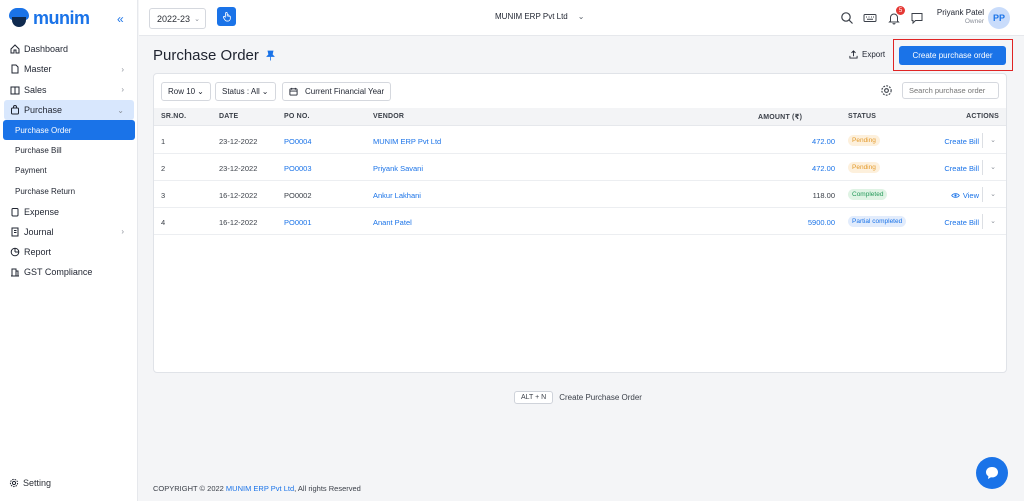  I want to click on company-switcher: MUNIM ERP Pvt Ltd ⌄, so click(539, 16).